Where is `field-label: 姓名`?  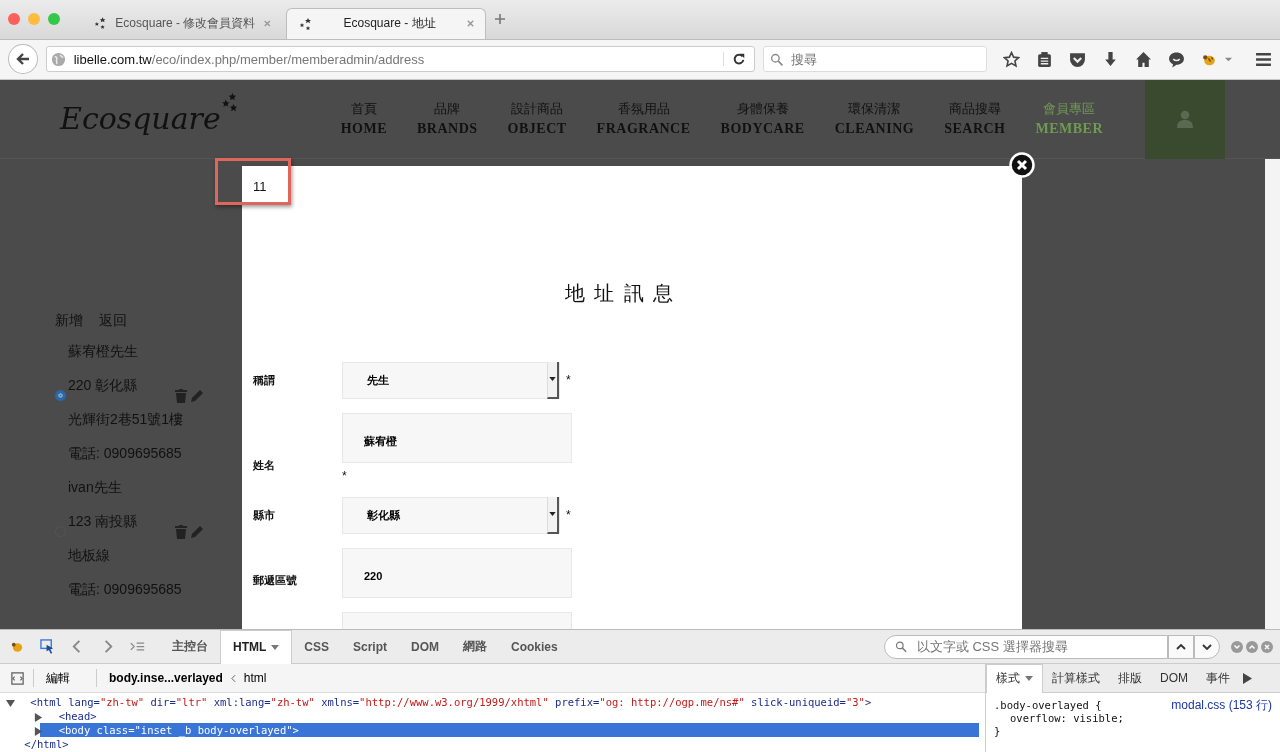
field-label: 姓名 is located at coordinates (264, 464).